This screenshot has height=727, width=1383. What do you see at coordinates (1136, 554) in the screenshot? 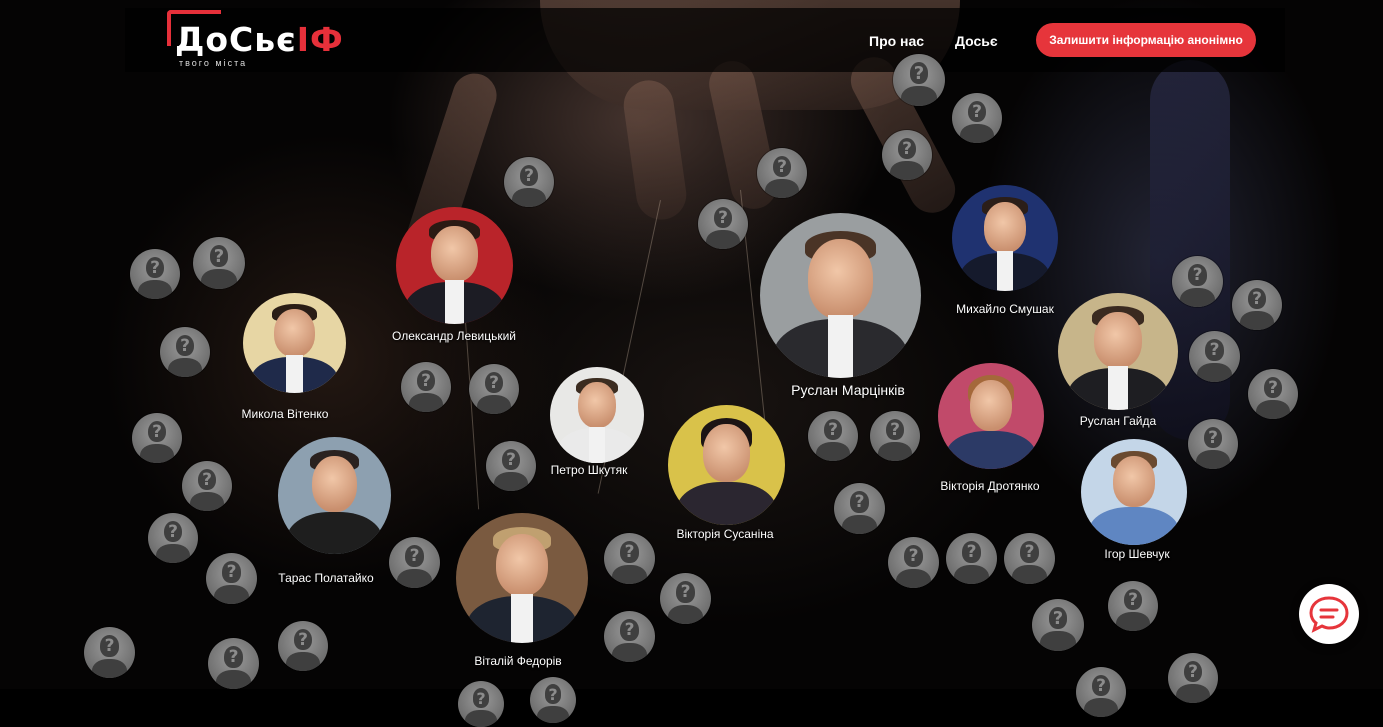
I see `person-name: Ігор Шевчук` at bounding box center [1136, 554].